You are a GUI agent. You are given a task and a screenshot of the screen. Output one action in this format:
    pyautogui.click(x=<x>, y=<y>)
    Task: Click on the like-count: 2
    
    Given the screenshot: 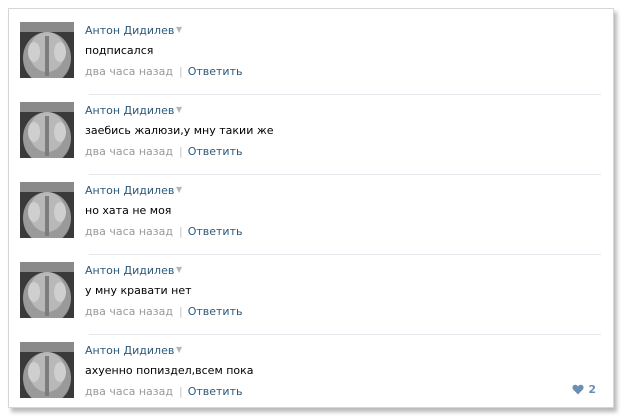 What is the action you would take?
    pyautogui.click(x=592, y=389)
    